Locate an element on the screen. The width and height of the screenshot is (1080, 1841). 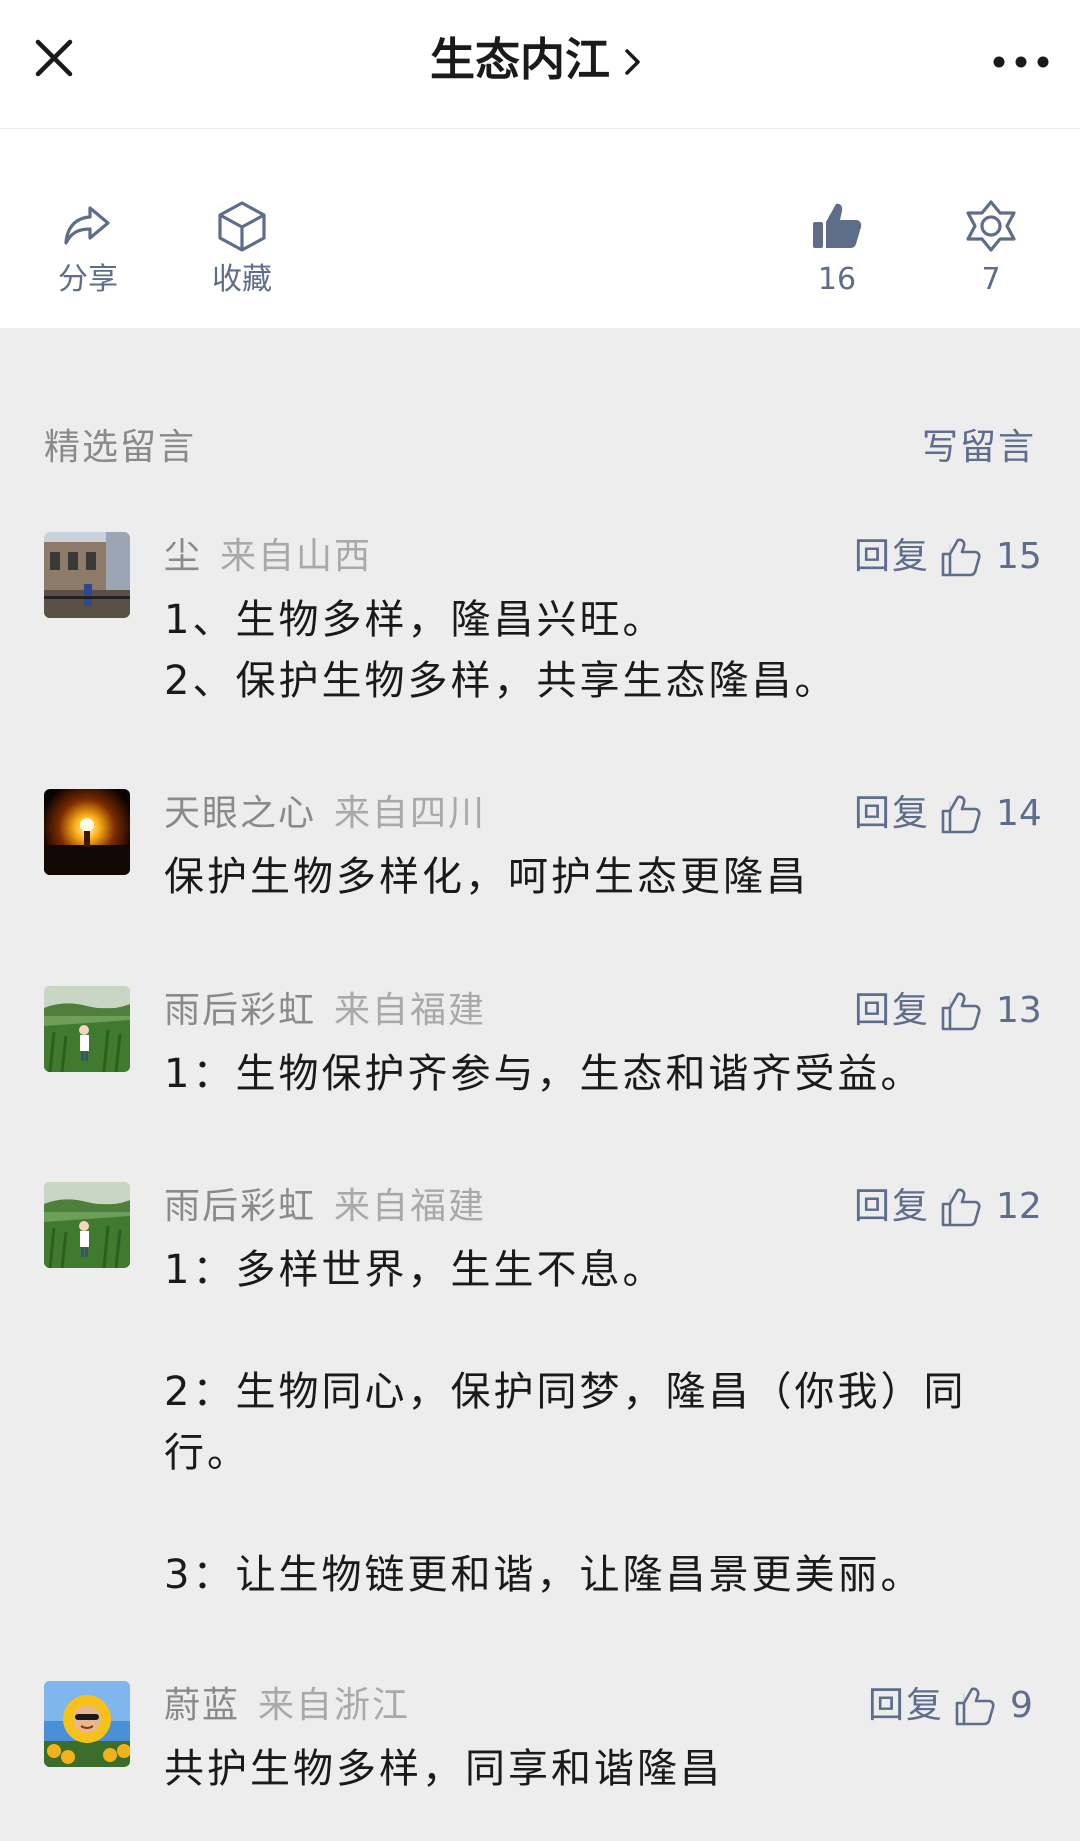
comment-header: 蔚蓝 来自浙江 回复 9 is located at coordinates (600, 1706).